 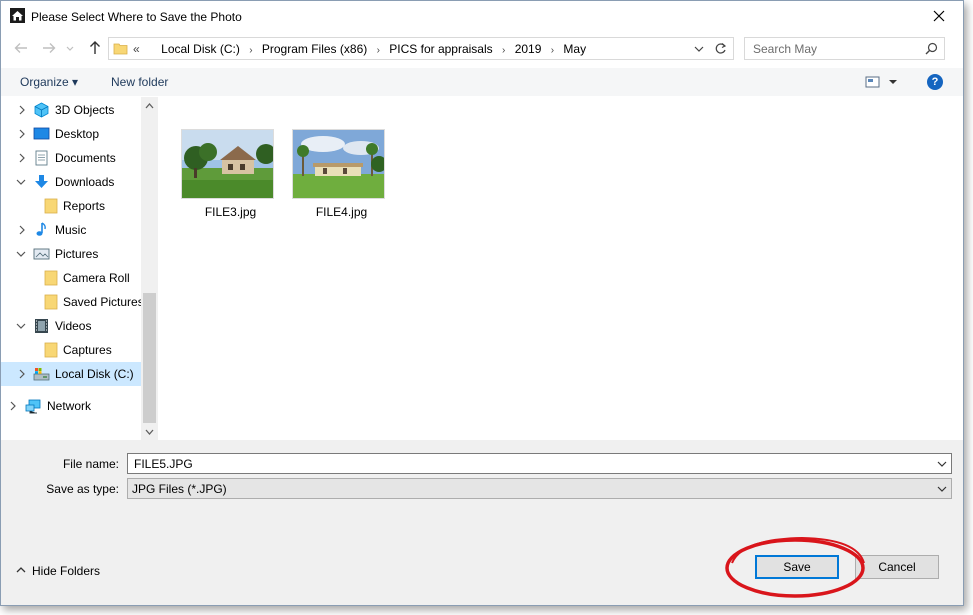 What do you see at coordinates (179, 489) in the screenshot?
I see `save-type-value: JPG Files (*.JPG)` at bounding box center [179, 489].